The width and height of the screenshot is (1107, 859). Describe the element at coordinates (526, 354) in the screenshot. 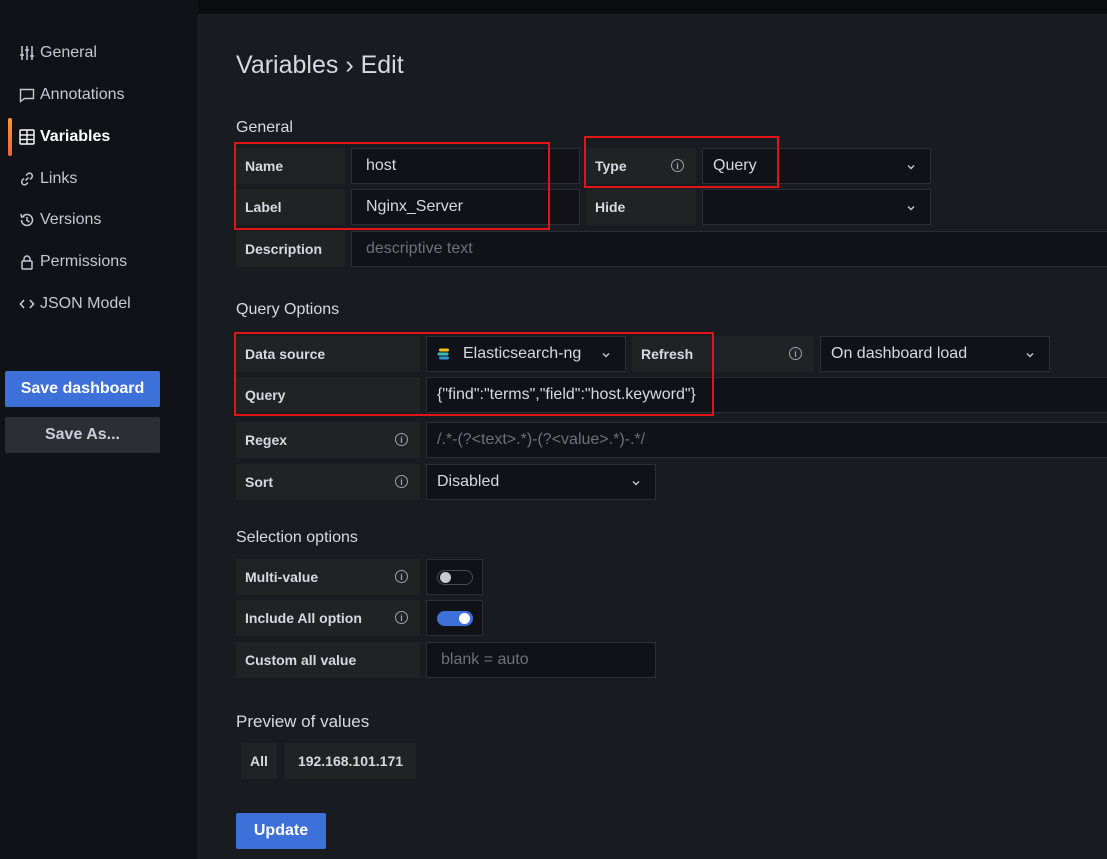

I see `datasource-select: Elasticsearch-ng` at that location.